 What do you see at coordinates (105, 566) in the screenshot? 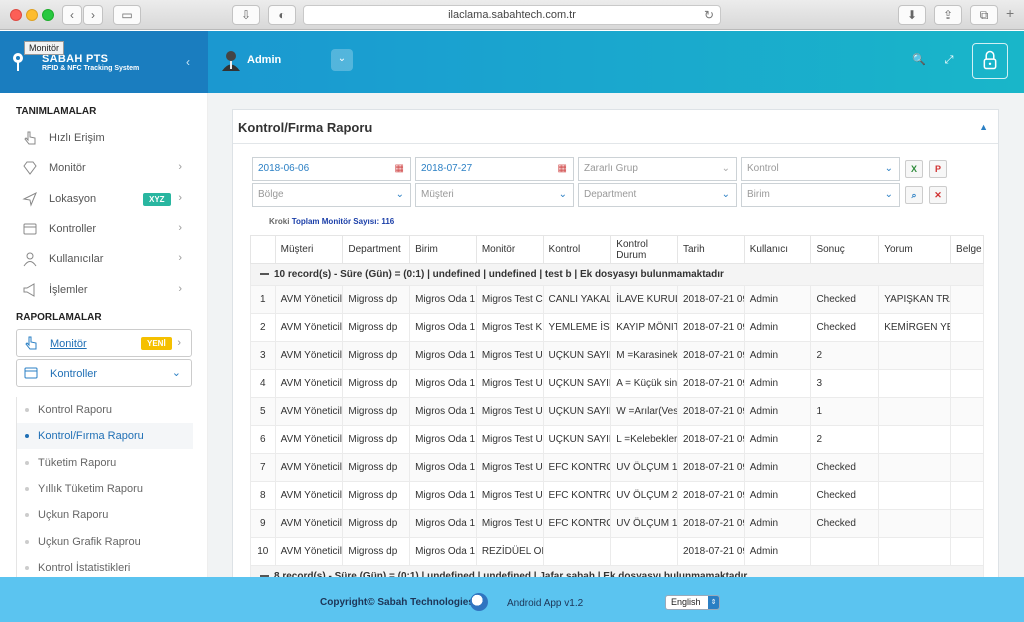
I see `submenu-item: Kontrol İstatistikleri` at bounding box center [105, 566].